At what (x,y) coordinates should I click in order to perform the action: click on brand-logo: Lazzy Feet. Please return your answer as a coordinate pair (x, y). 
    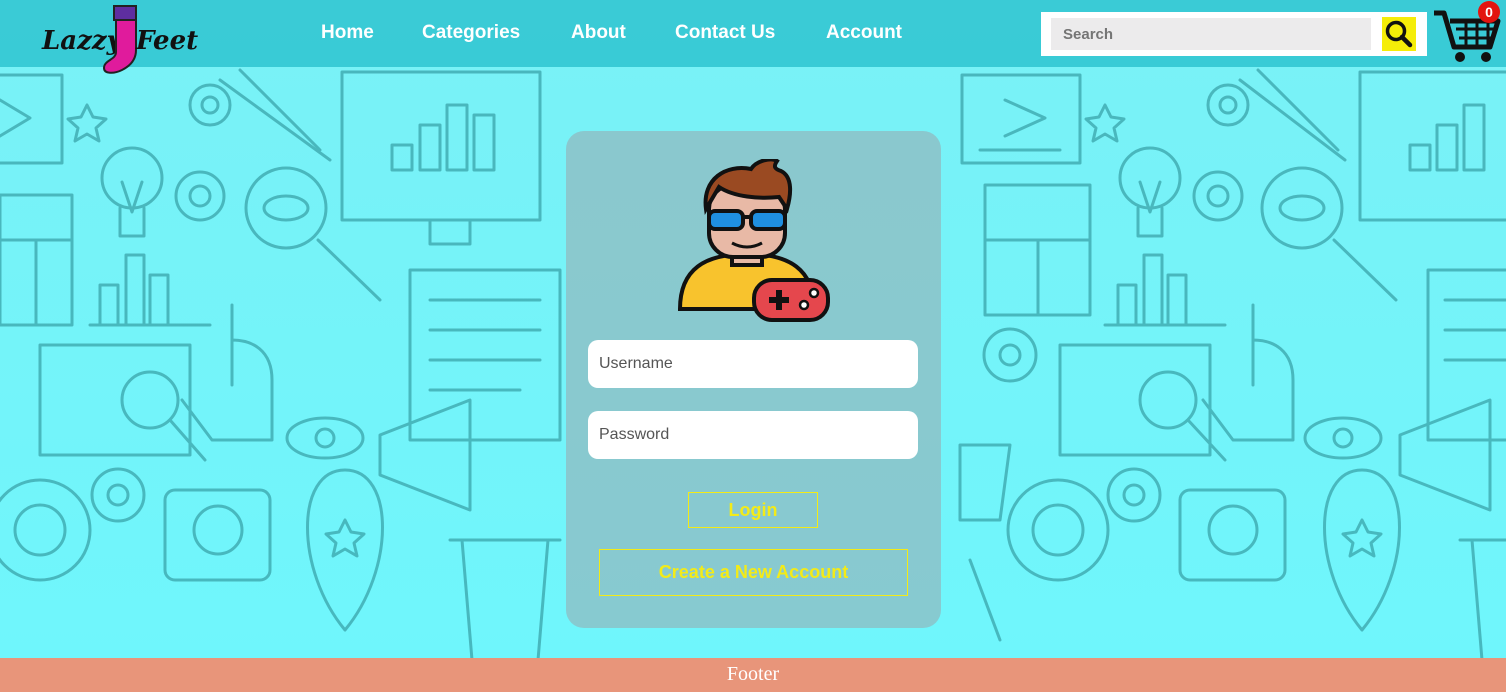
    Looking at the image, I should click on (118, 39).